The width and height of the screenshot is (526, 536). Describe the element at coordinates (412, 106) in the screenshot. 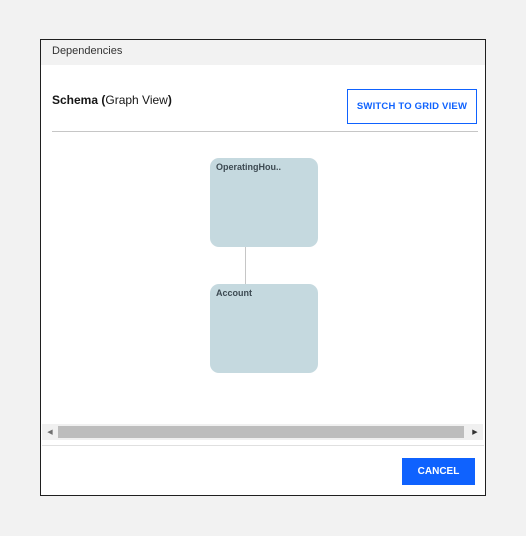

I see `switch-to-grid-view-button: SWITCH TO GRID VIEW` at that location.